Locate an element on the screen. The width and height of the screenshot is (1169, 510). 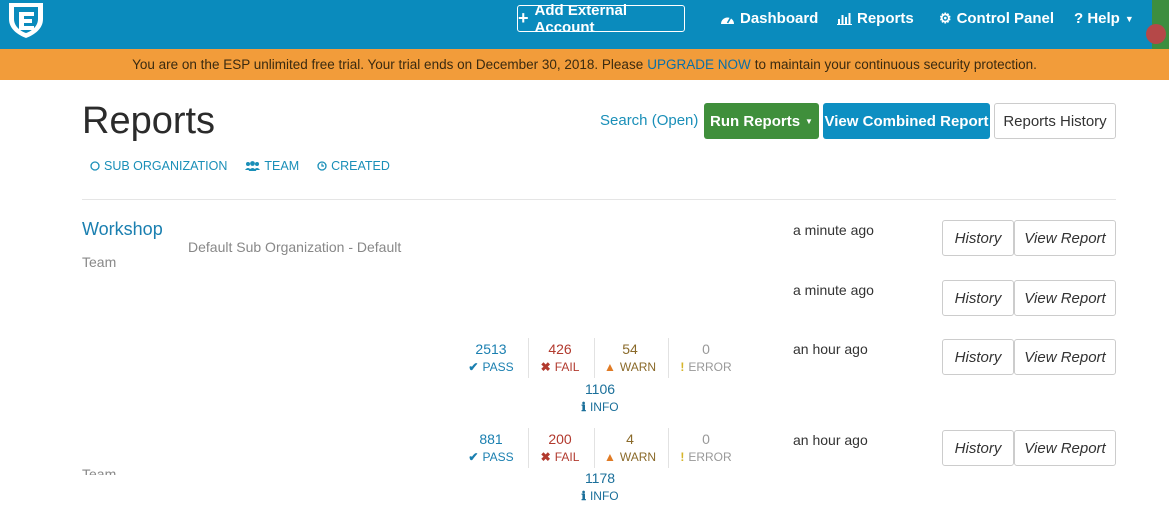
nav-reports-label: Reports is located at coordinates (885, 18).